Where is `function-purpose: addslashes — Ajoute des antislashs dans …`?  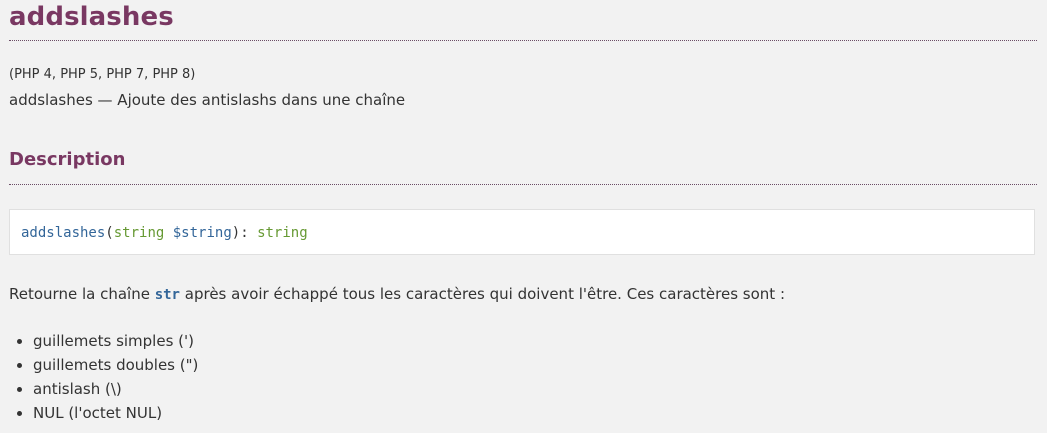 function-purpose: addslashes — Ajoute des antislashs dans … is located at coordinates (207, 100).